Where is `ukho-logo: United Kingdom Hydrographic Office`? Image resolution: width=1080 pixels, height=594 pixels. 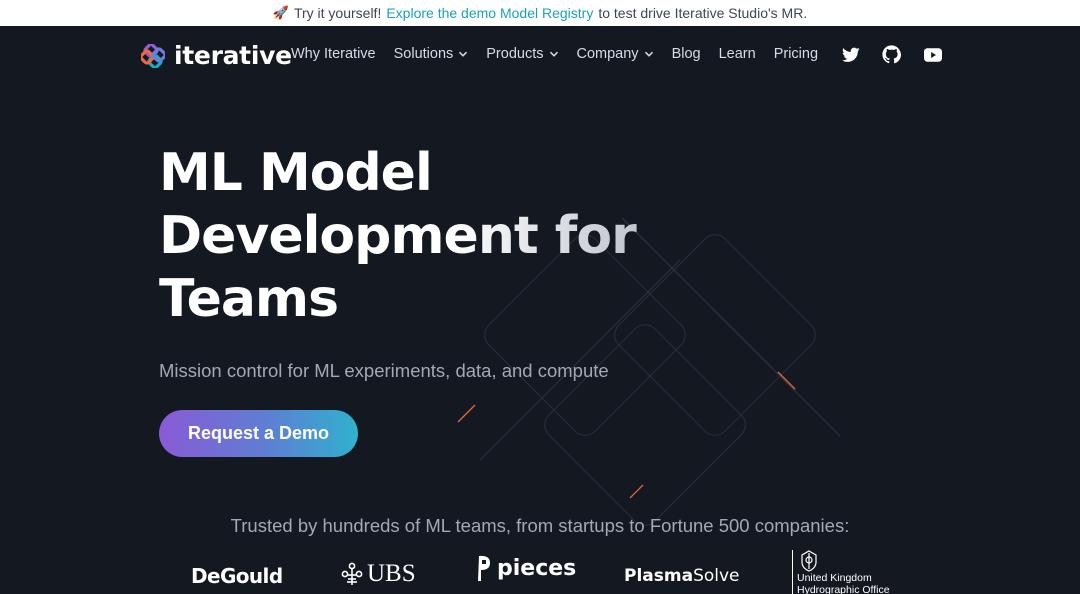
ukho-logo: United Kingdom Hydrographic Office is located at coordinates (841, 572).